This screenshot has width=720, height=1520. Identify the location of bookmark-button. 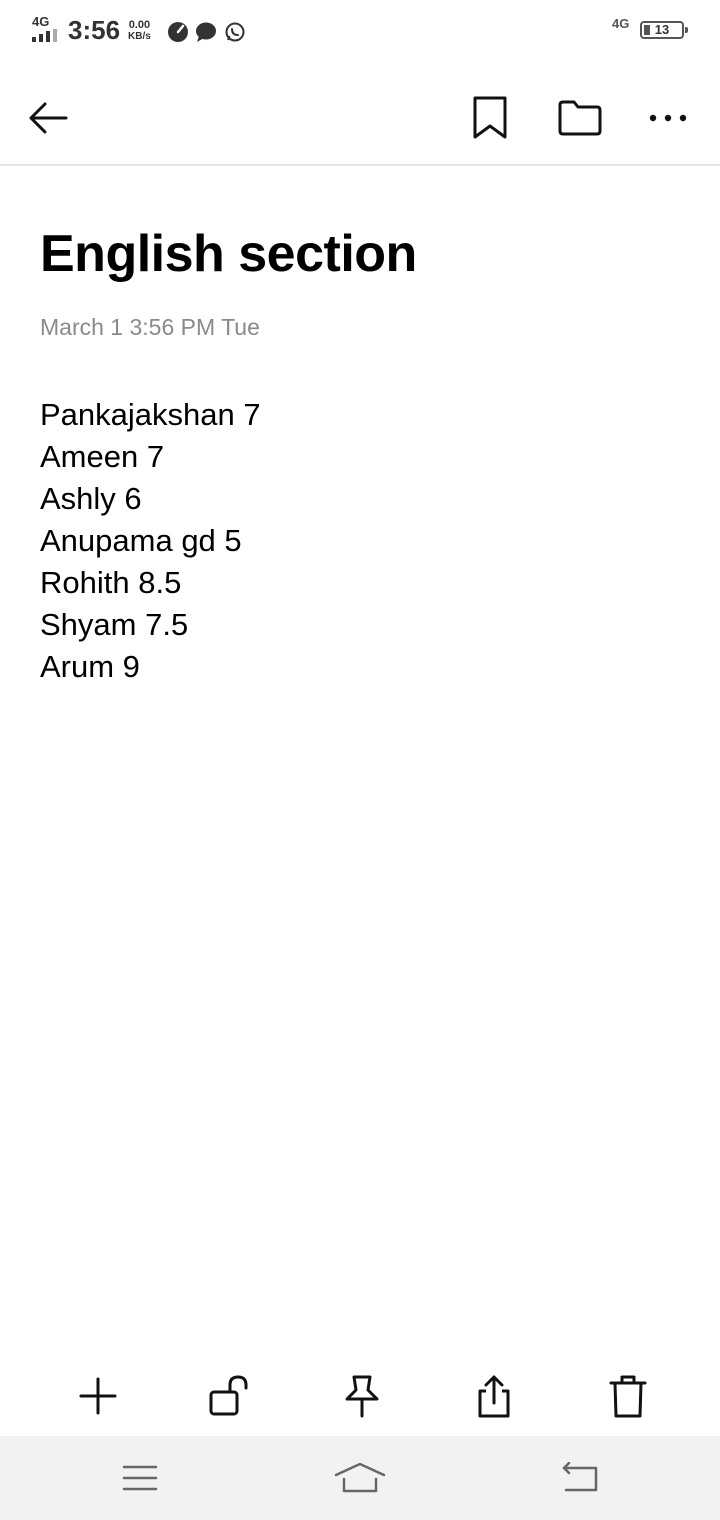
(490, 118).